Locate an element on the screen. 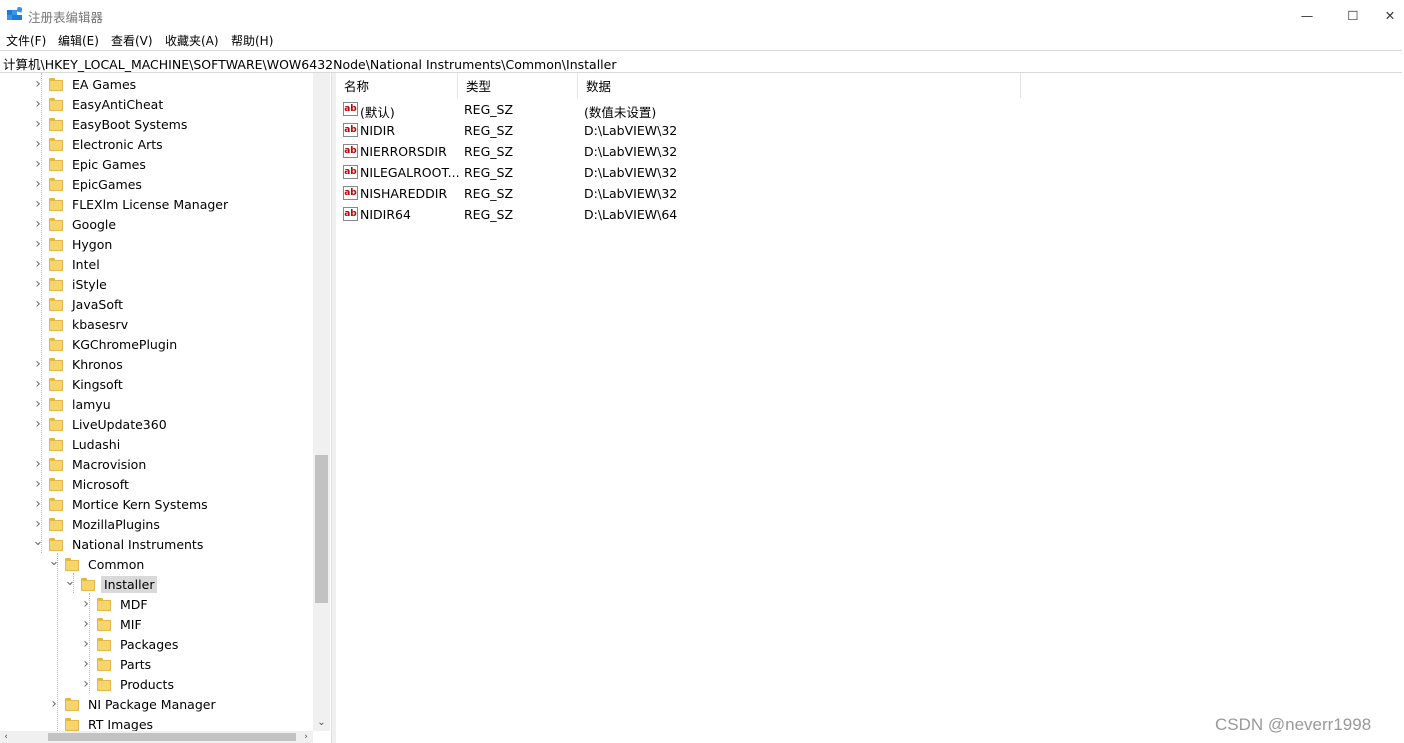 Image resolution: width=1404 pixels, height=743 pixels. menu-view: 查看(V) is located at coordinates (132, 40).